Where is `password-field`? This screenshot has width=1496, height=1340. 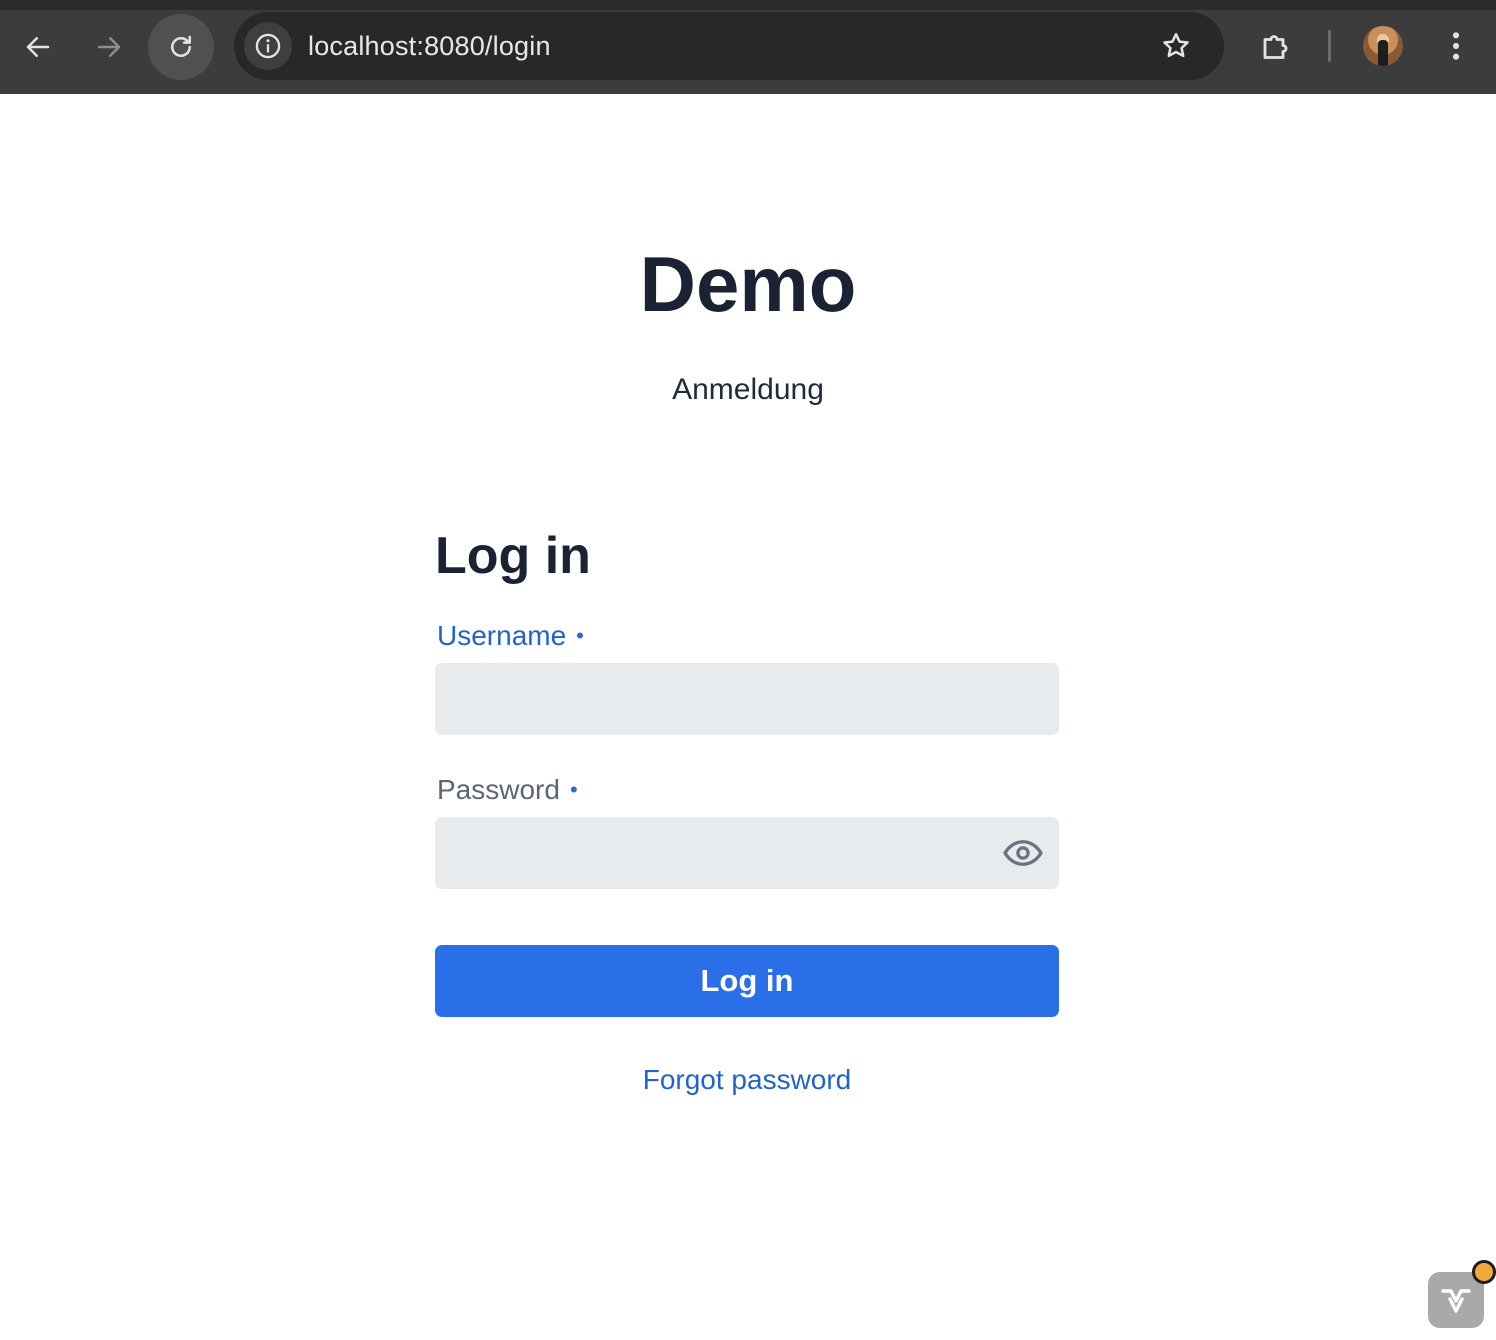
password-field is located at coordinates (747, 853).